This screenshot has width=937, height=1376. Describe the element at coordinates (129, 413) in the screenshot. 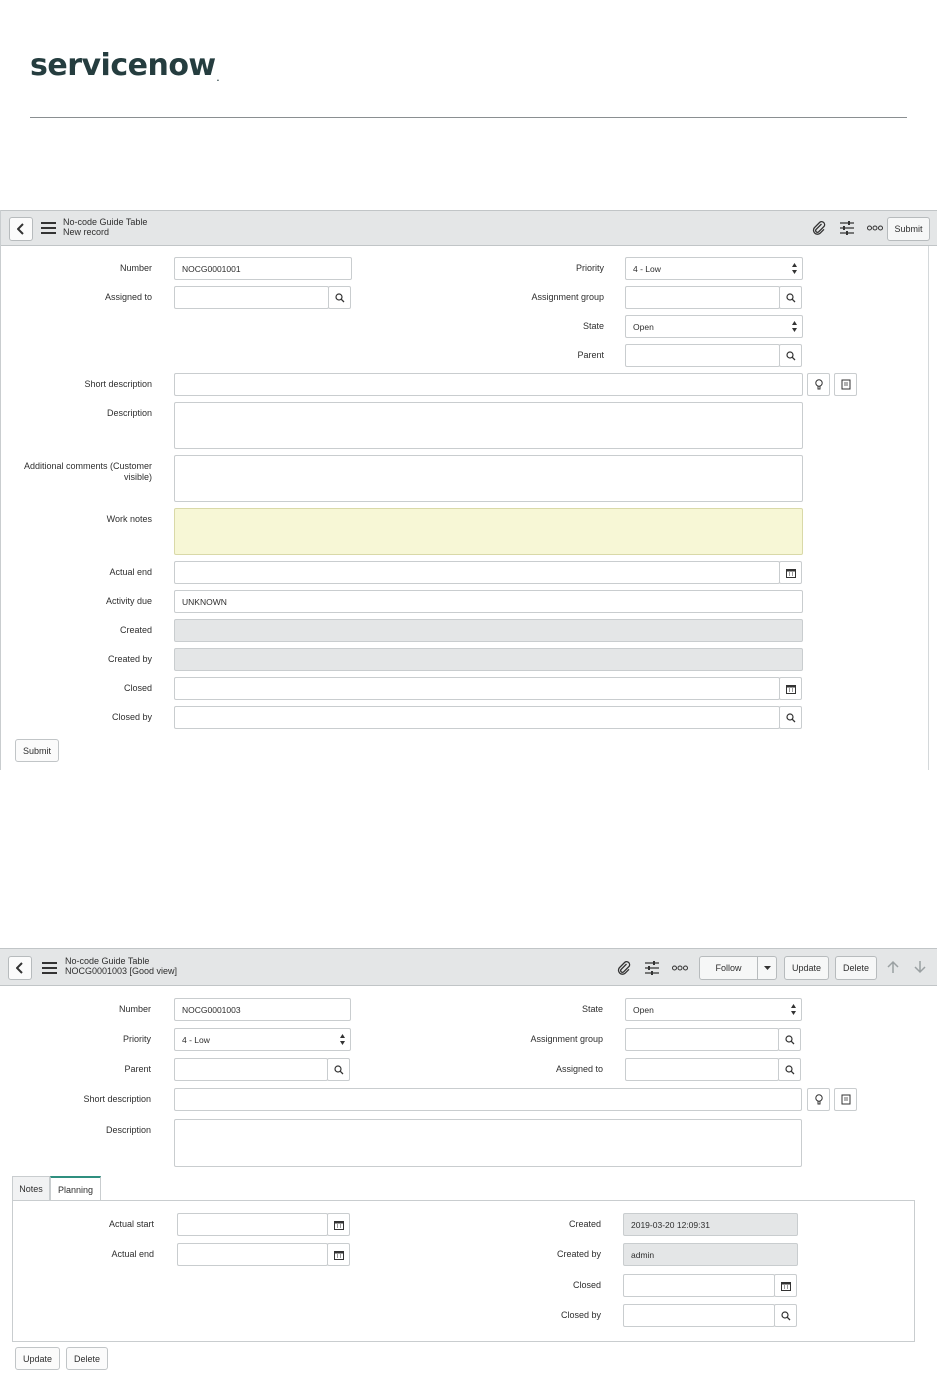

I see `description-label: Description` at that location.